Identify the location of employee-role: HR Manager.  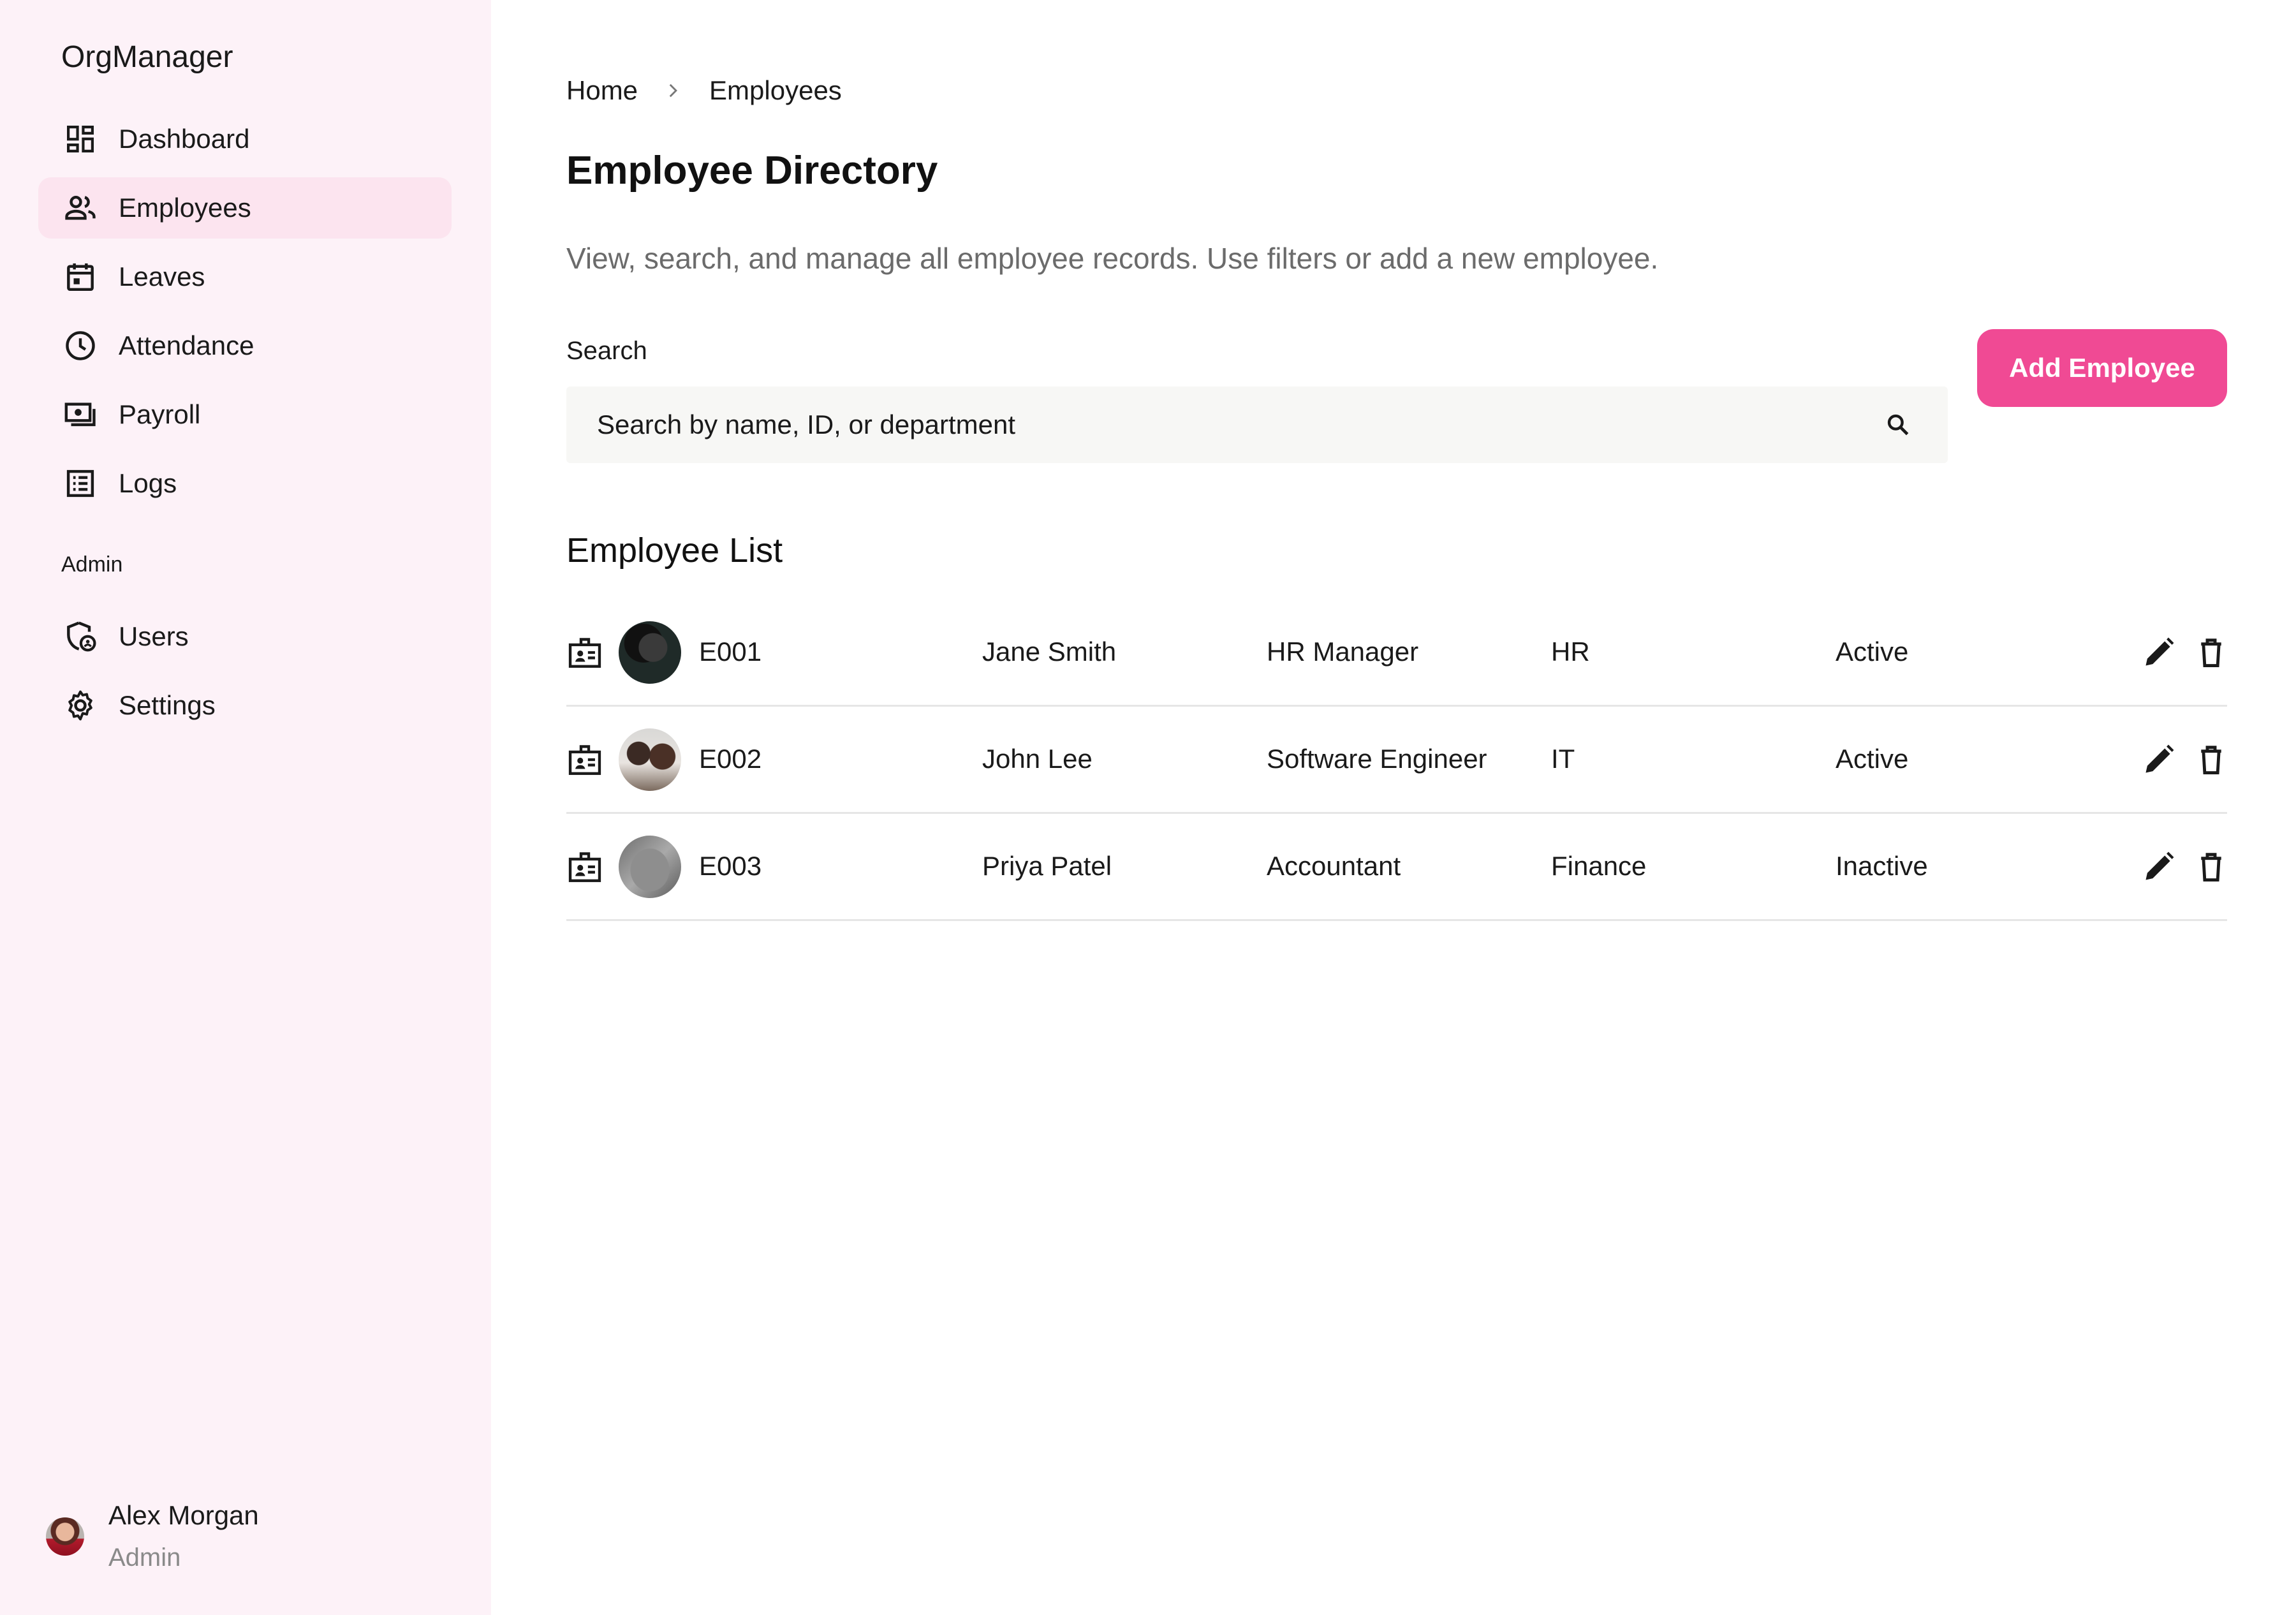
(1343, 652).